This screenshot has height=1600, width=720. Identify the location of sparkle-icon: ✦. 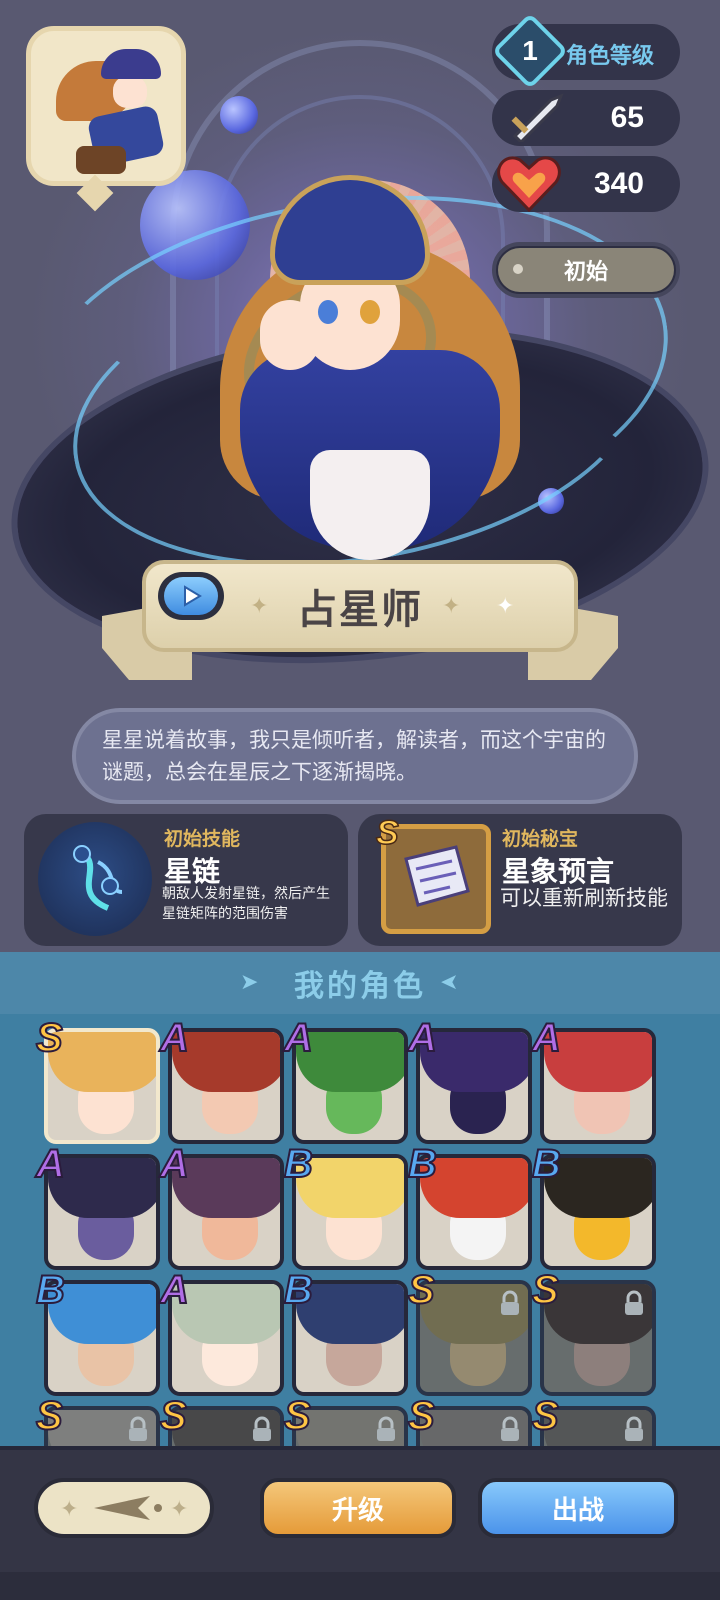
(505, 606).